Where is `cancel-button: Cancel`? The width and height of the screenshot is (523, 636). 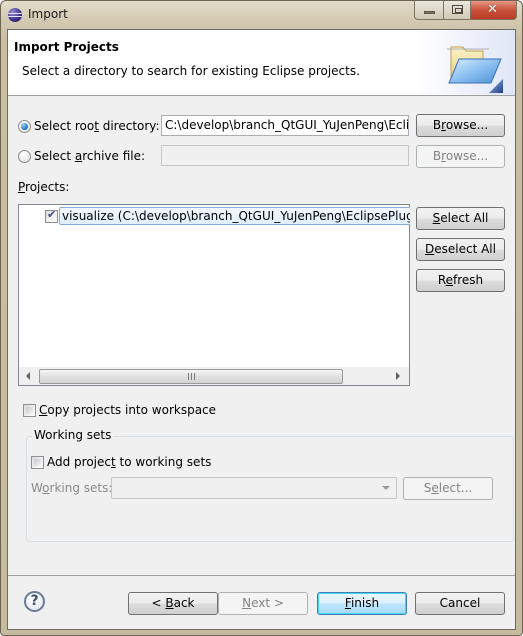
cancel-button: Cancel is located at coordinates (460, 603).